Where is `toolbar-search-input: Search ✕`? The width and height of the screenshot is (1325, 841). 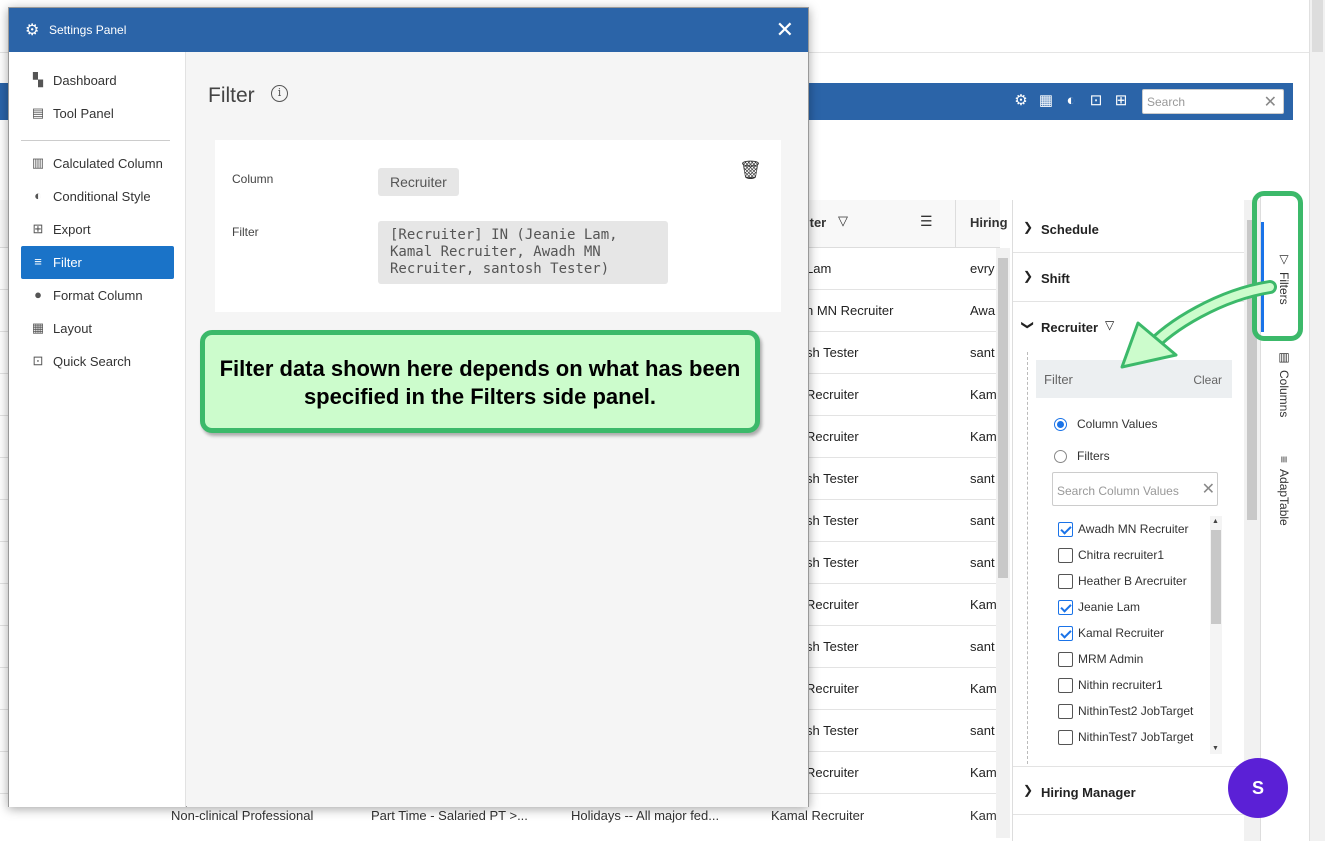 toolbar-search-input: Search ✕ is located at coordinates (1213, 101).